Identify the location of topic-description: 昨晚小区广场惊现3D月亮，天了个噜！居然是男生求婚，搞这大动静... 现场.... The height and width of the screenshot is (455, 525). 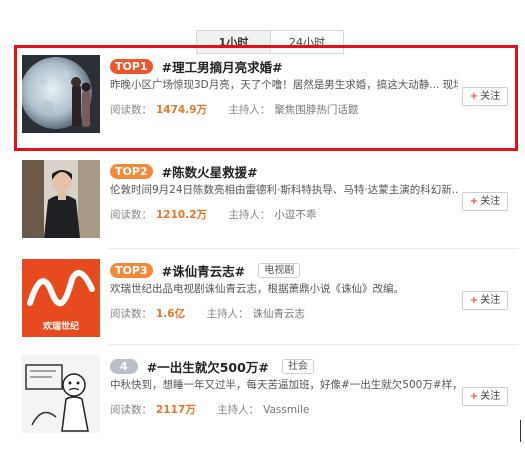
(284, 85).